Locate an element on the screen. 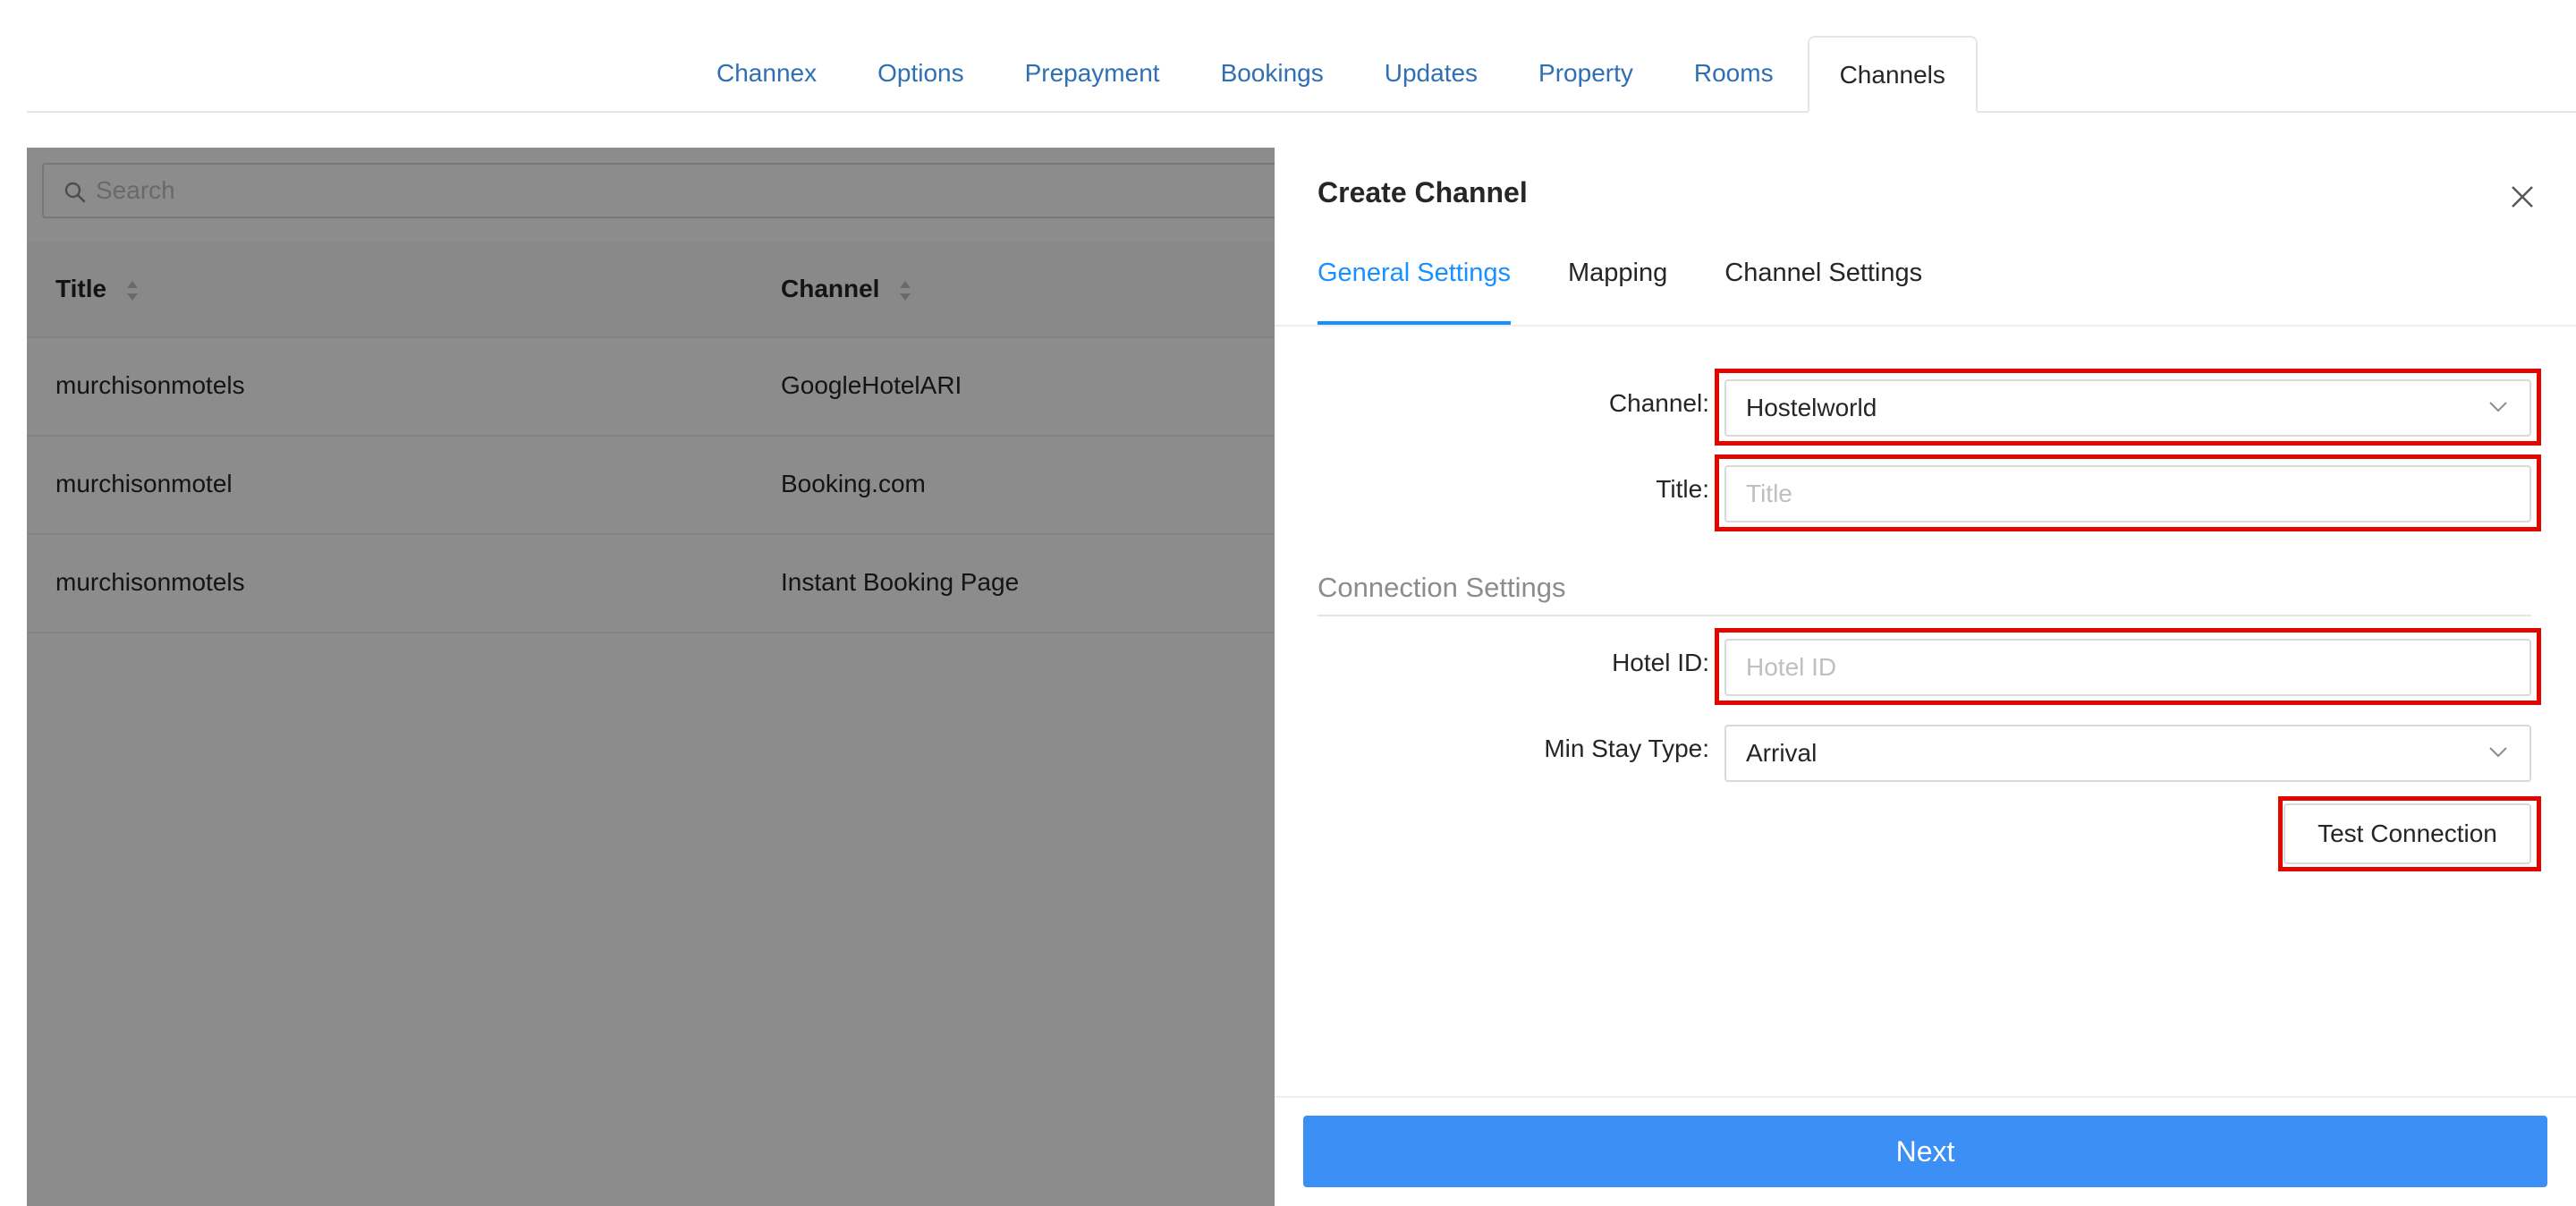 The height and width of the screenshot is (1206, 2576). tab-updates: Updates is located at coordinates (1431, 73).